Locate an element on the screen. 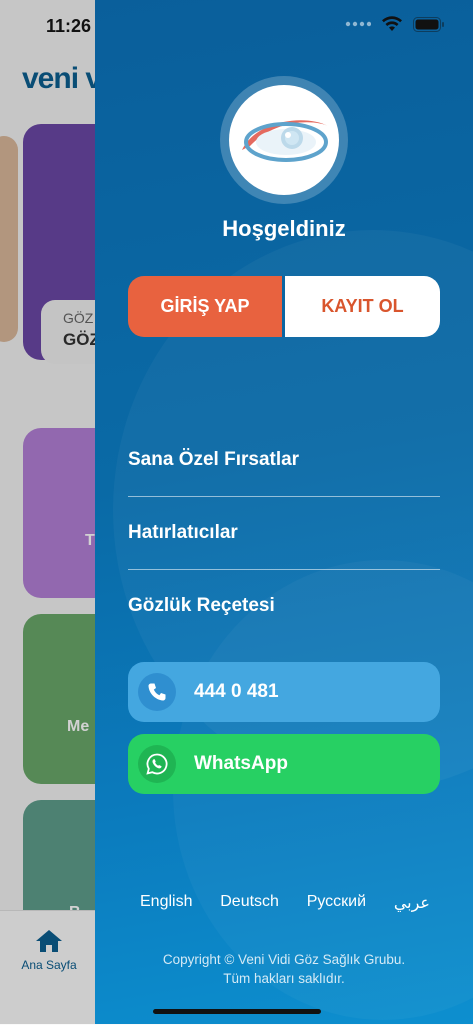  language-selector: English Deutsch Русский عربي is located at coordinates (284, 903).